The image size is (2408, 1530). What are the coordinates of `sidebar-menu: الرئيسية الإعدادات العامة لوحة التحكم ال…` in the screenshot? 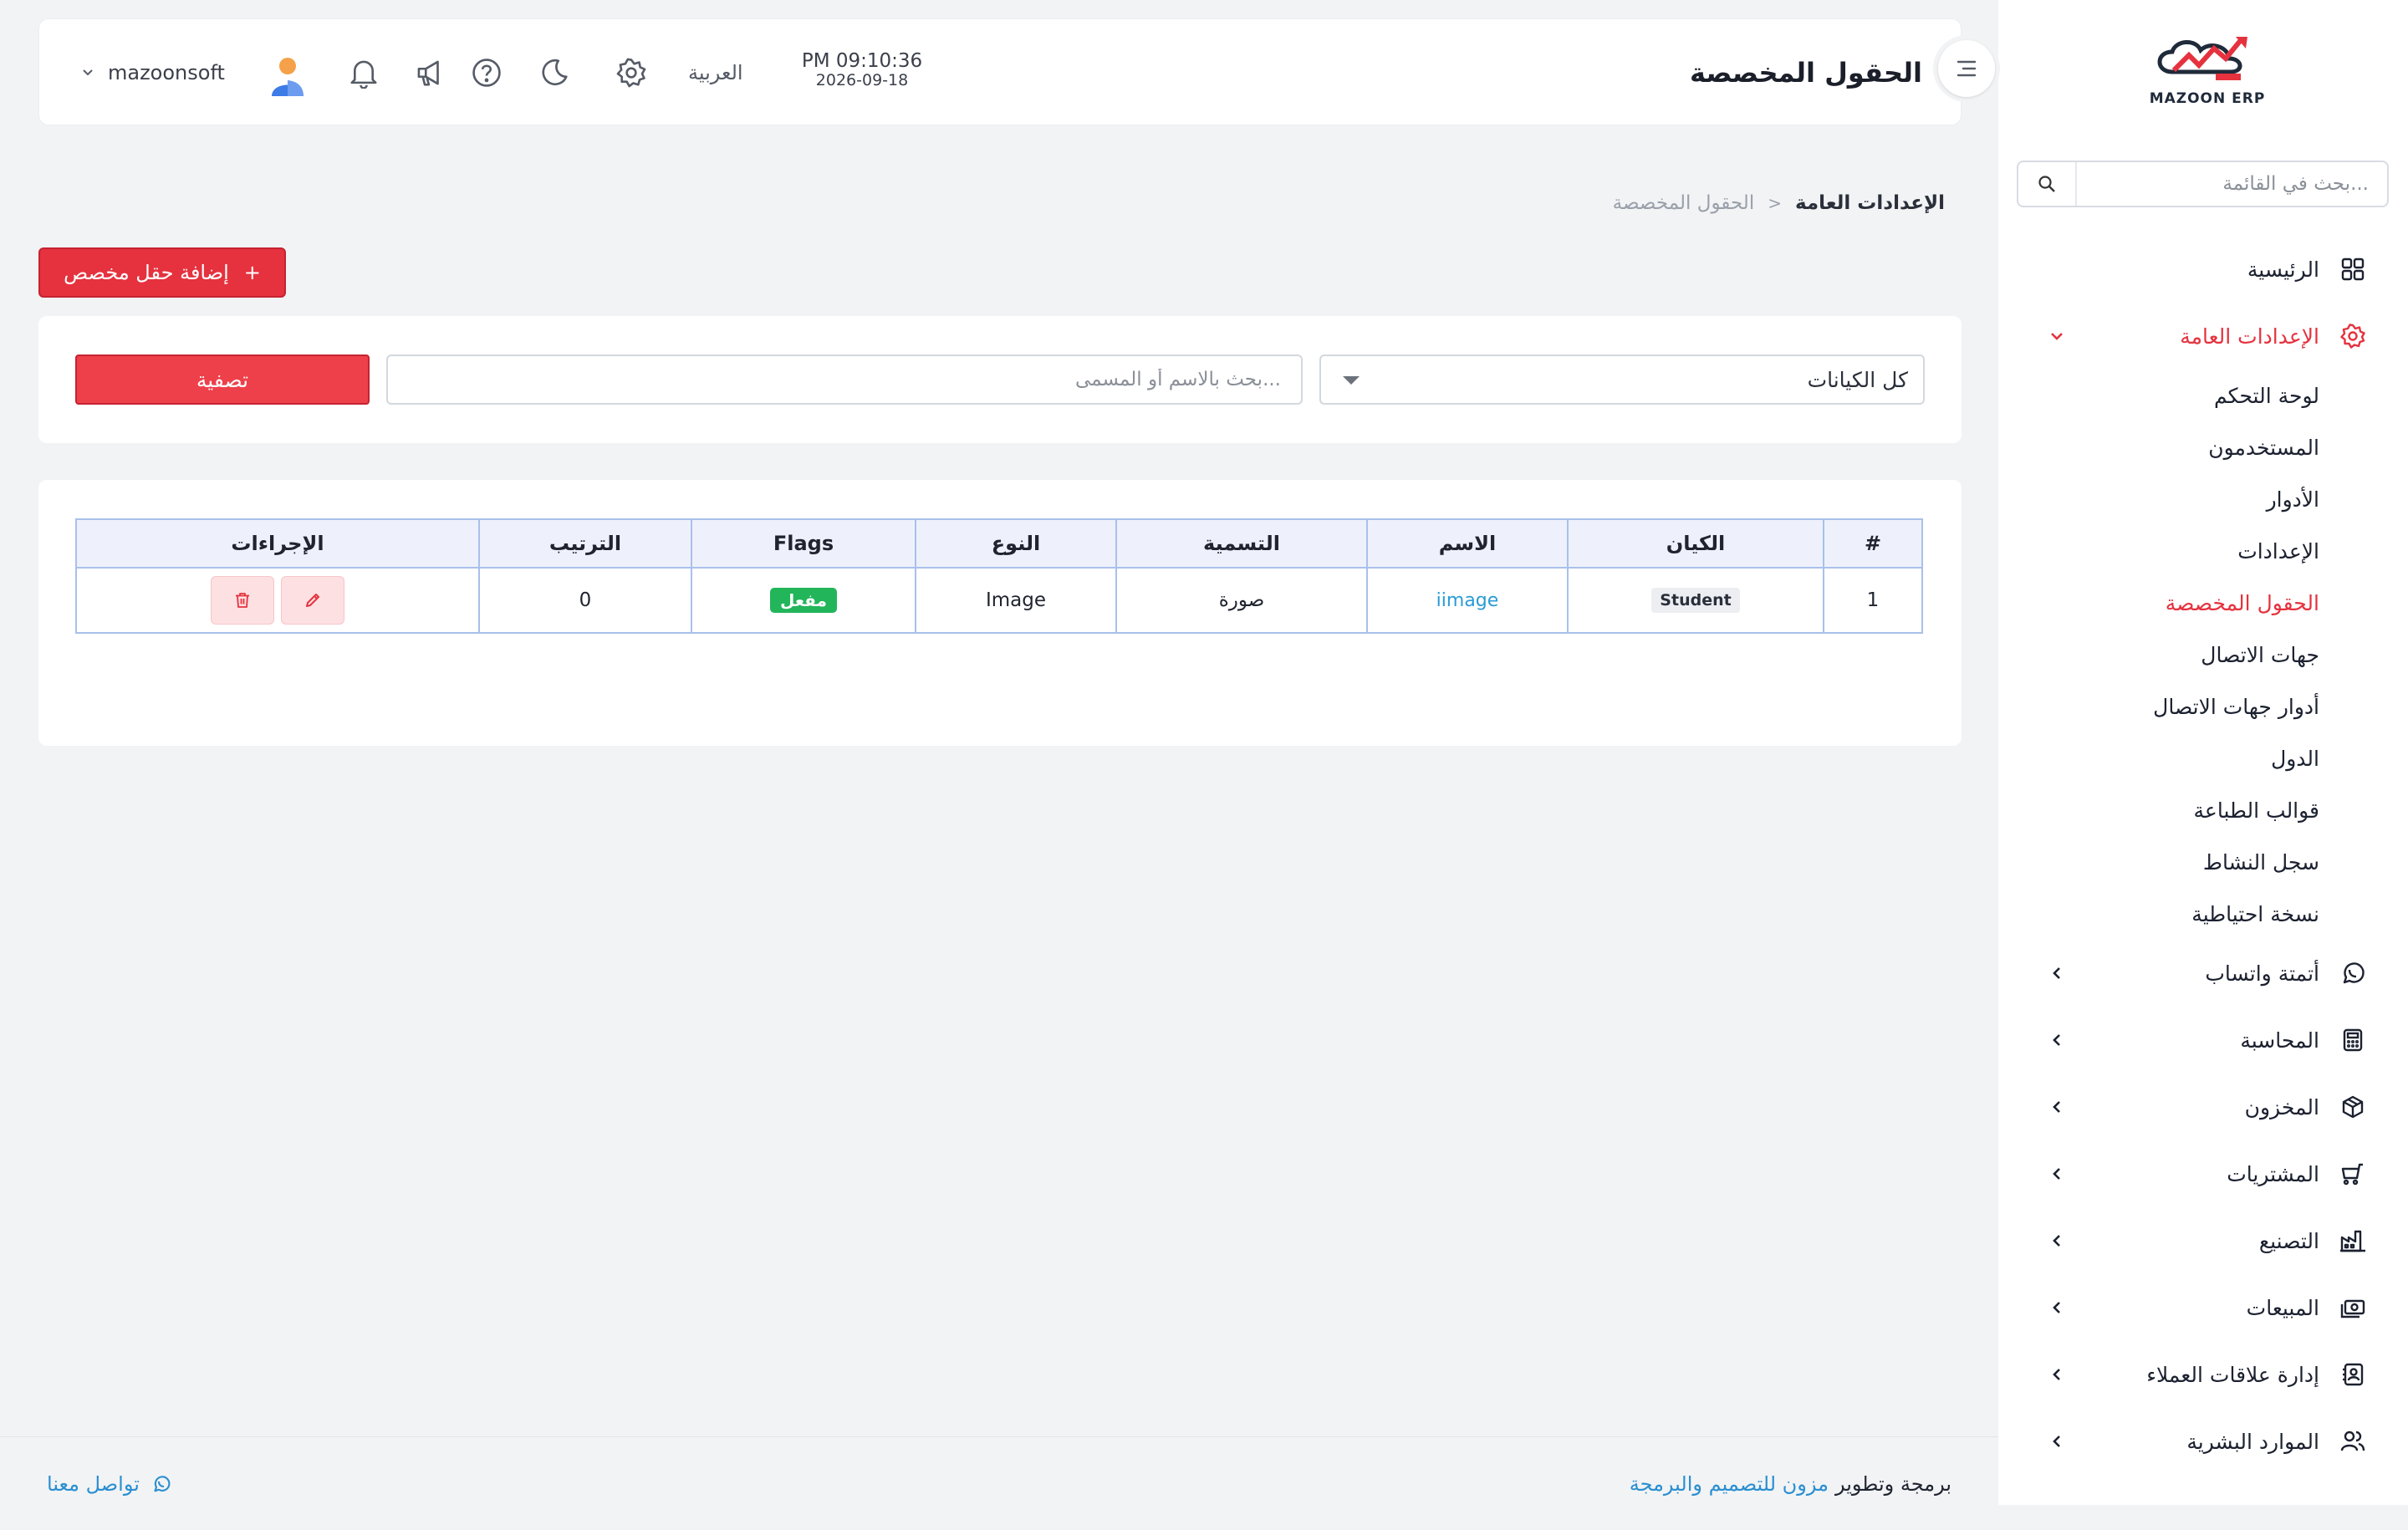 It's located at (2203, 855).